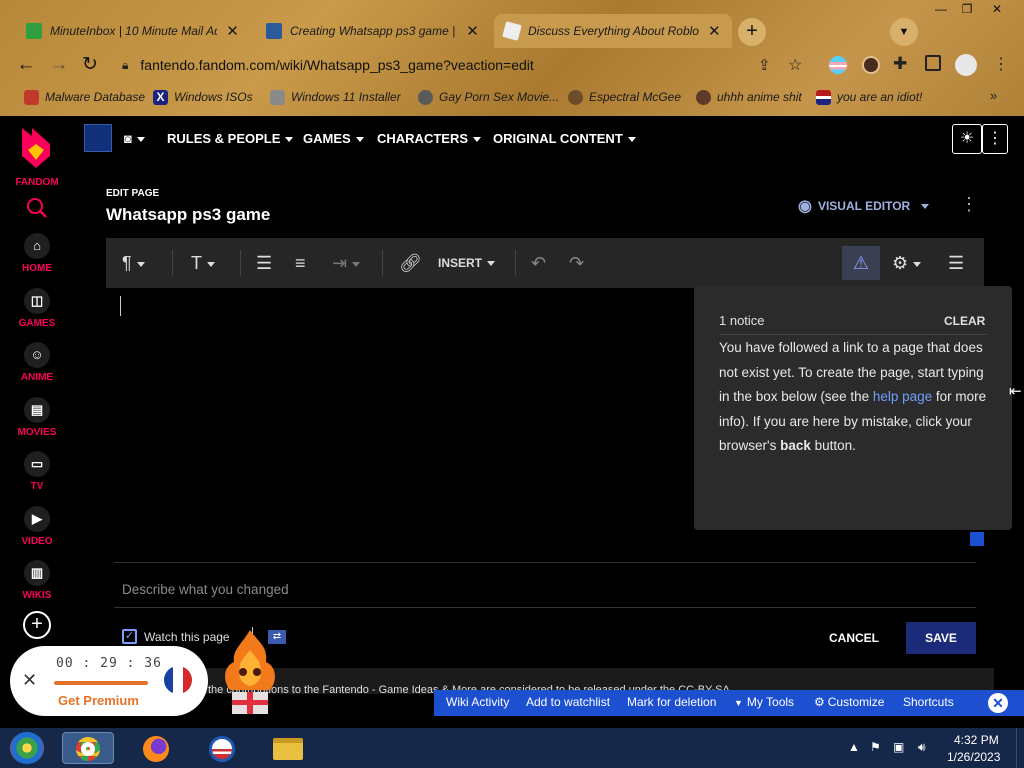 The height and width of the screenshot is (768, 1024). Describe the element at coordinates (928, 702) in the screenshot. I see `shortcuts-link: Shortcuts` at that location.